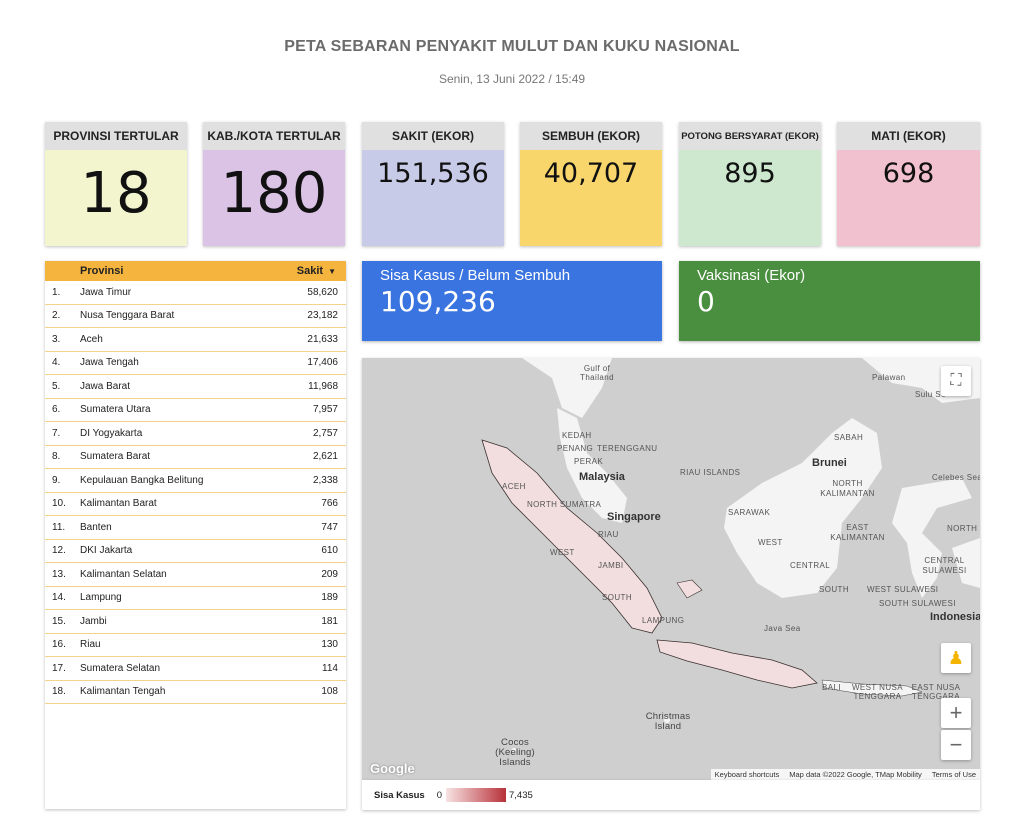 The image size is (1024, 827). What do you see at coordinates (56, 433) in the screenshot?
I see `row-number: 7.` at bounding box center [56, 433].